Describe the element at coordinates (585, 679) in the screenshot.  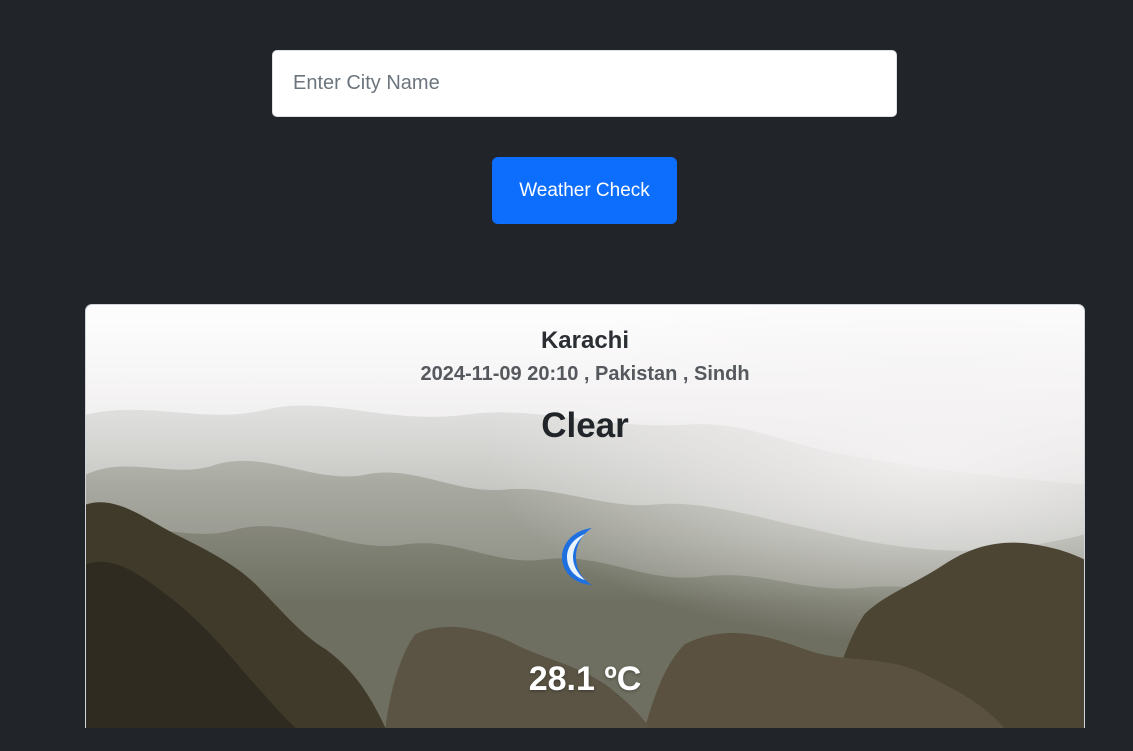
I see `temperature-reading: 28.1 ºC` at that location.